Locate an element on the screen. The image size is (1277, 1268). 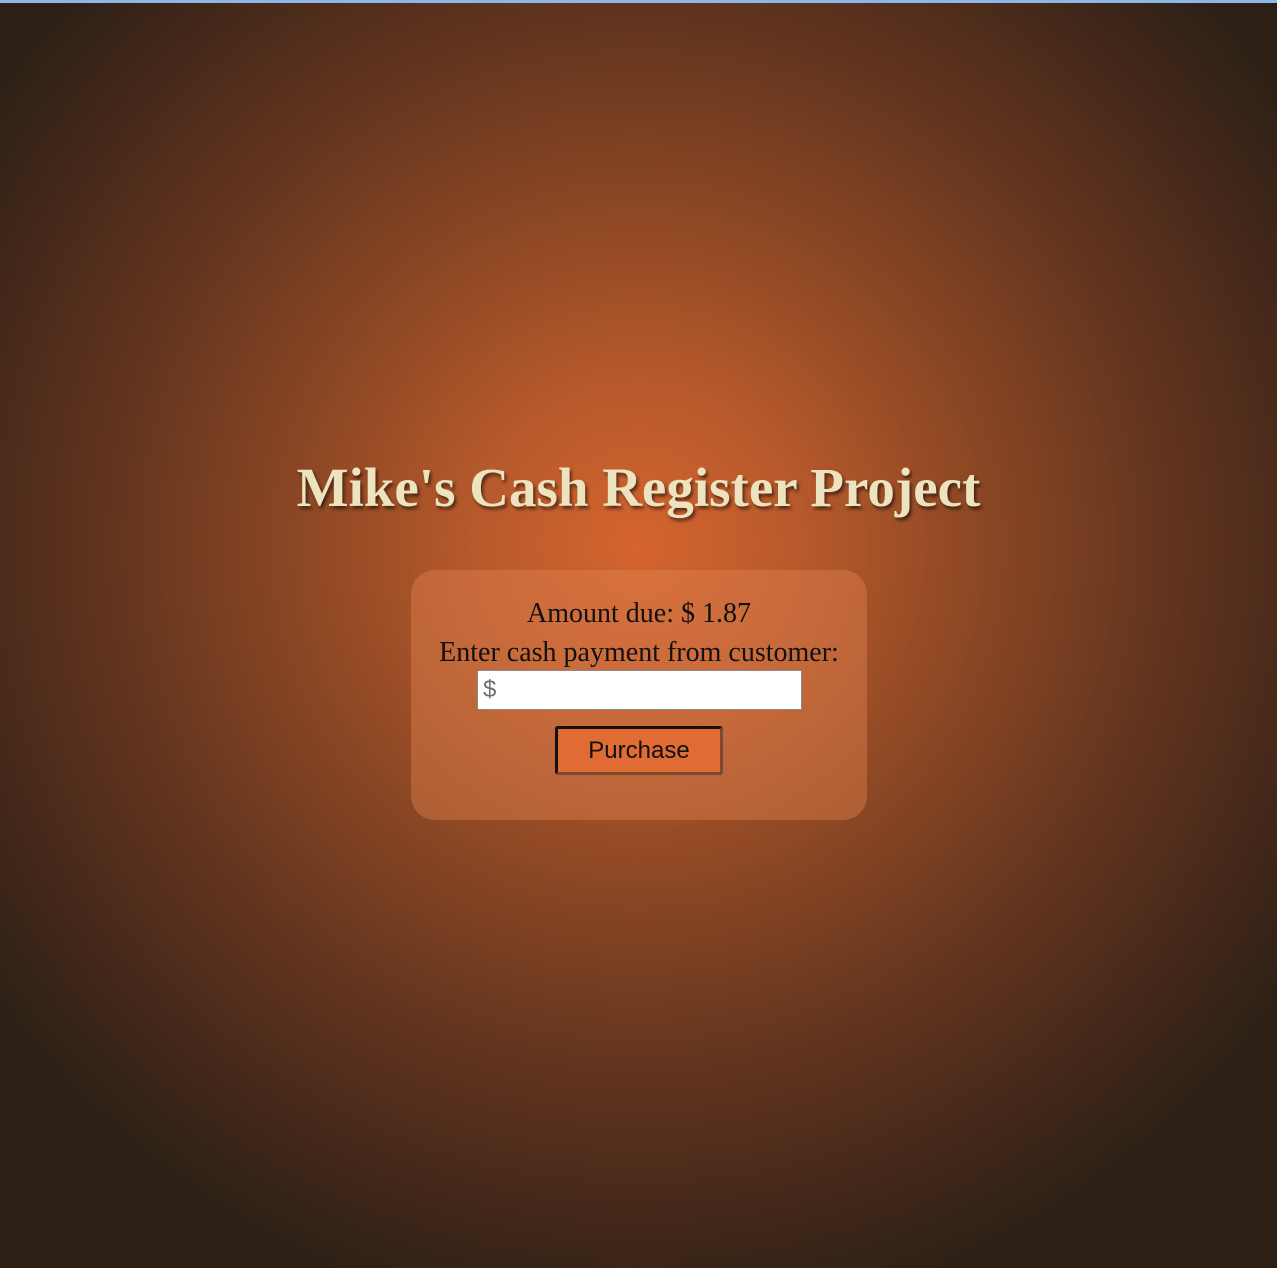
cash-payment-label: Enter cash payment from customer: is located at coordinates (639, 652).